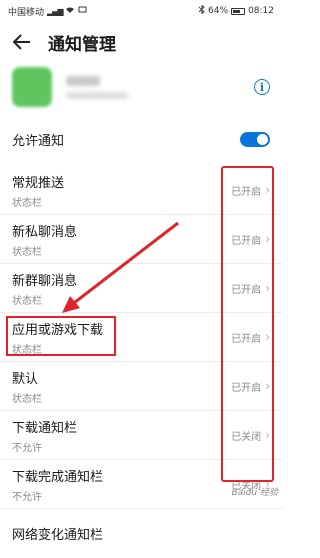 This screenshot has width=320, height=558. I want to click on allow-notifications-label: 允许通知, so click(38, 141).